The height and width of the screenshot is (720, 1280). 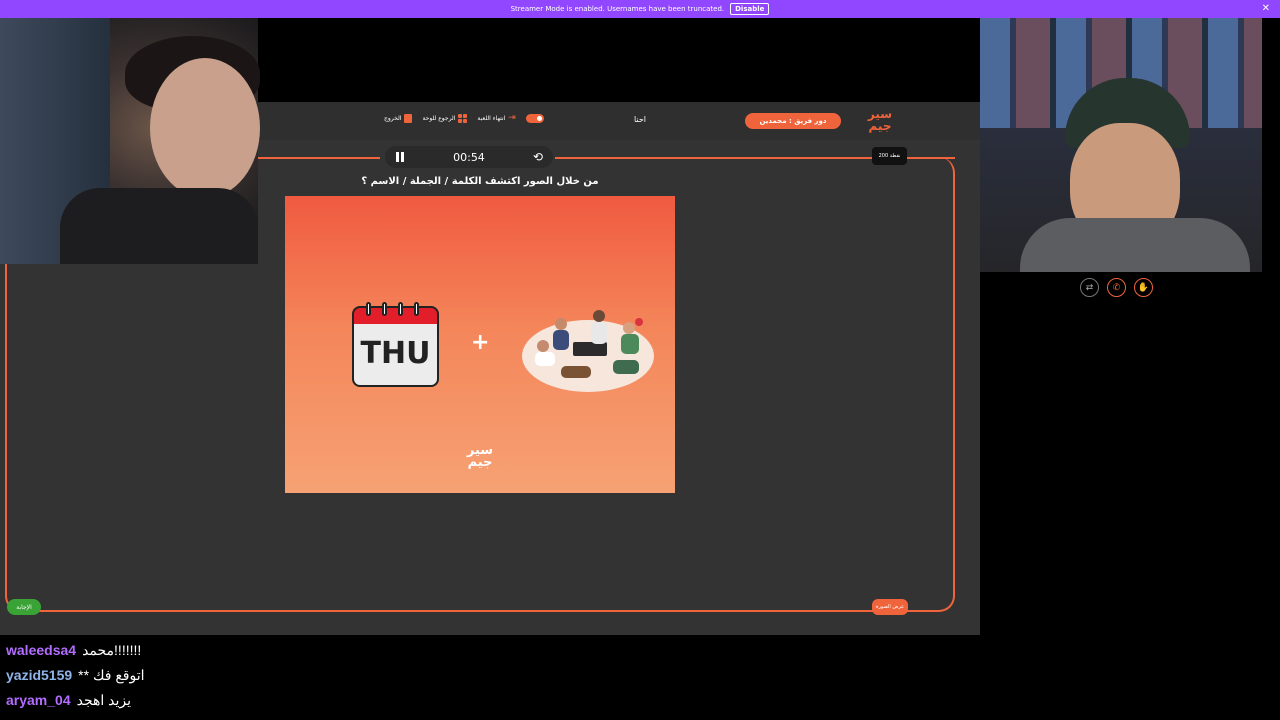 What do you see at coordinates (1266, 9) in the screenshot?
I see `close-icon: ✕` at bounding box center [1266, 9].